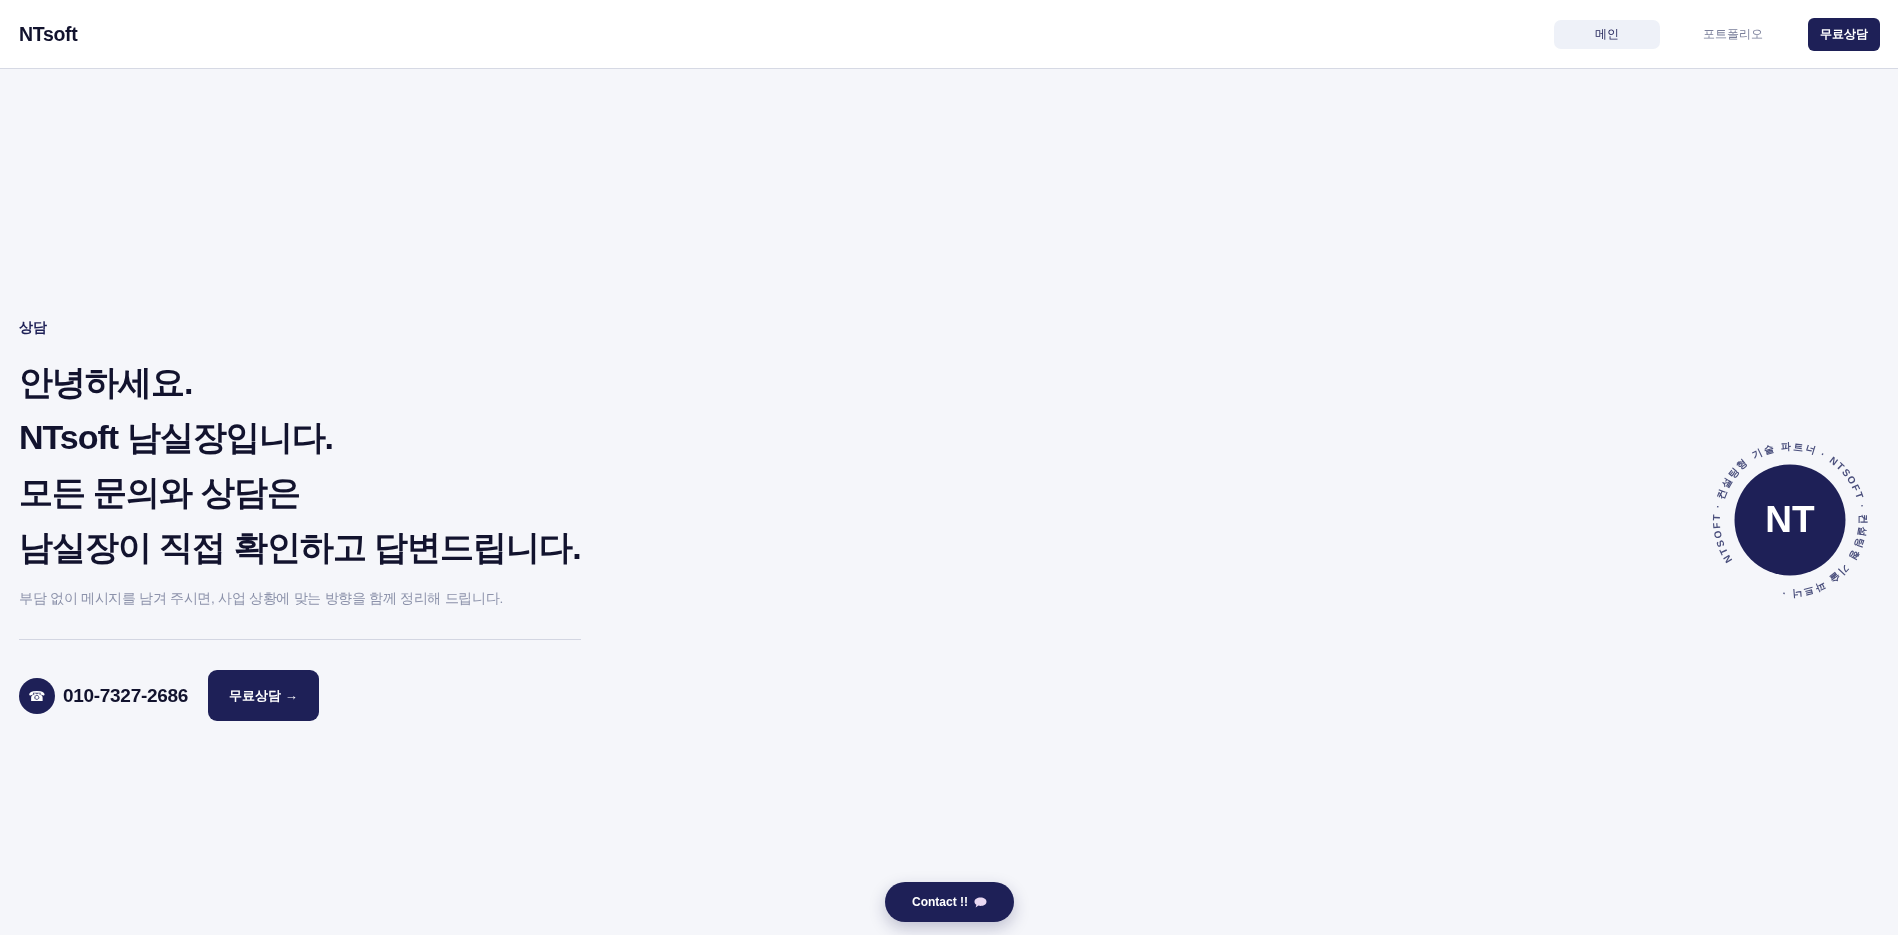  What do you see at coordinates (980, 902) in the screenshot?
I see `speech-bubble-icon` at bounding box center [980, 902].